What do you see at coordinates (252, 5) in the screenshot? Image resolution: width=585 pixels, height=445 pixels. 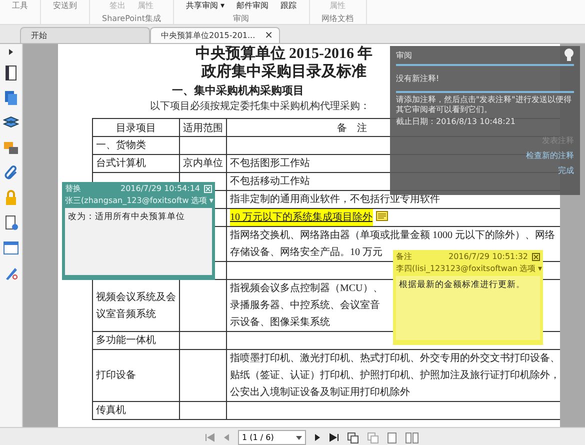 I see `ribbon-button: 邮件审阅` at bounding box center [252, 5].